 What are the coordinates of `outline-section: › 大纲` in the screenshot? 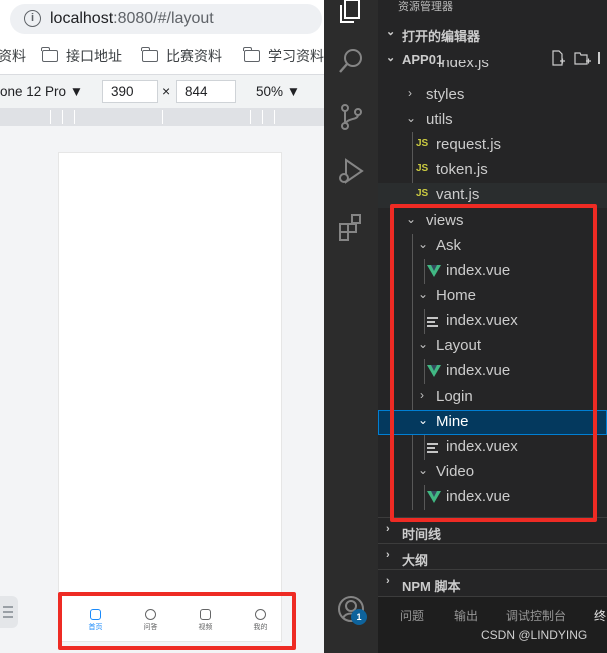 It's located at (492, 556).